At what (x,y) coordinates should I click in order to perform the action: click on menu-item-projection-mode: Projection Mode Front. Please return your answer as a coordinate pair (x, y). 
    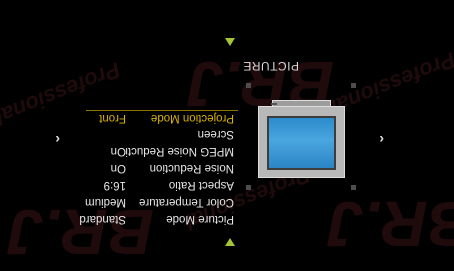
    Looking at the image, I should click on (159, 117).